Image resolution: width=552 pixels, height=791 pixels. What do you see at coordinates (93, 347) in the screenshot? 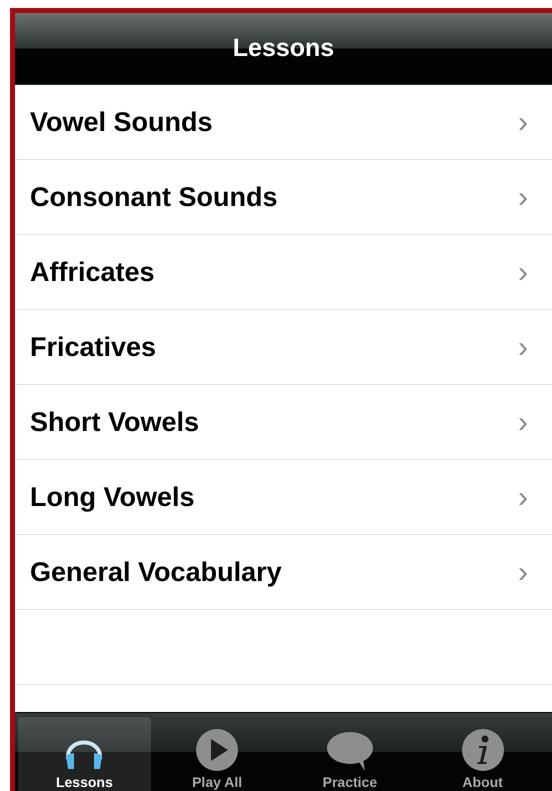
I see `lesson-label: Fricatives` at bounding box center [93, 347].